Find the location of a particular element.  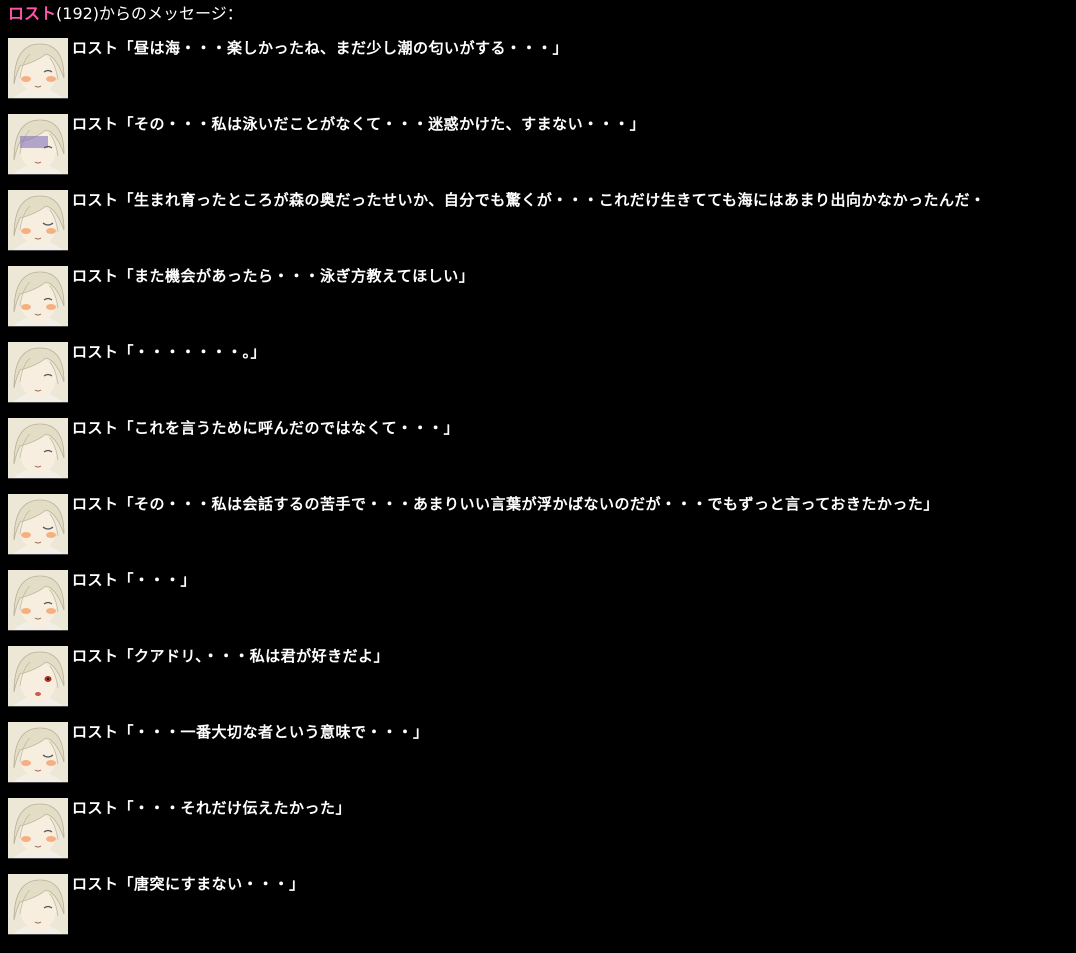

message-body: 「これを言うために呼んだのではなくて・・・」 is located at coordinates (289, 428).